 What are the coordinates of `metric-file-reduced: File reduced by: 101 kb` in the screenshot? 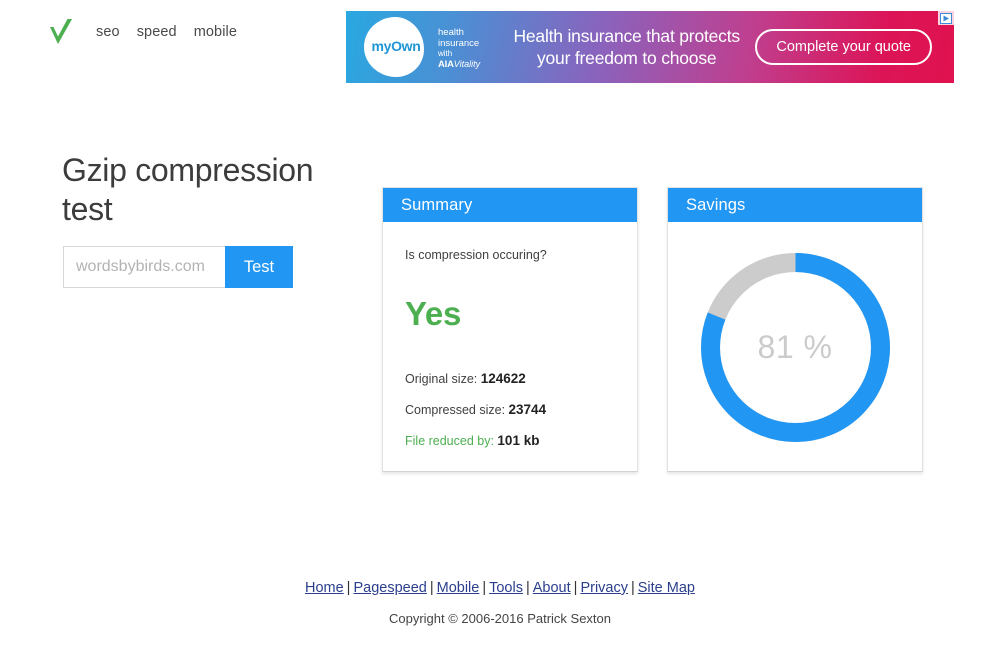 It's located at (510, 440).